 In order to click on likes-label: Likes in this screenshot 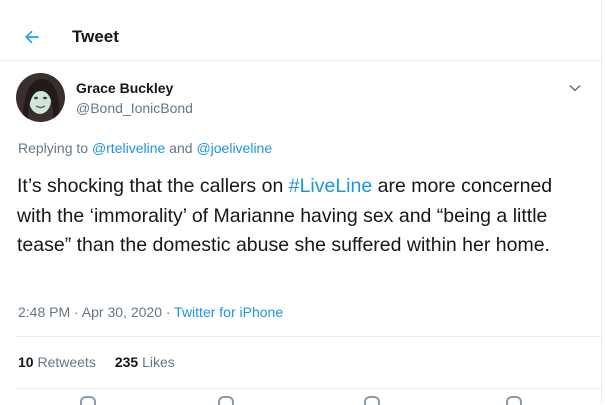, I will do `click(156, 362)`.